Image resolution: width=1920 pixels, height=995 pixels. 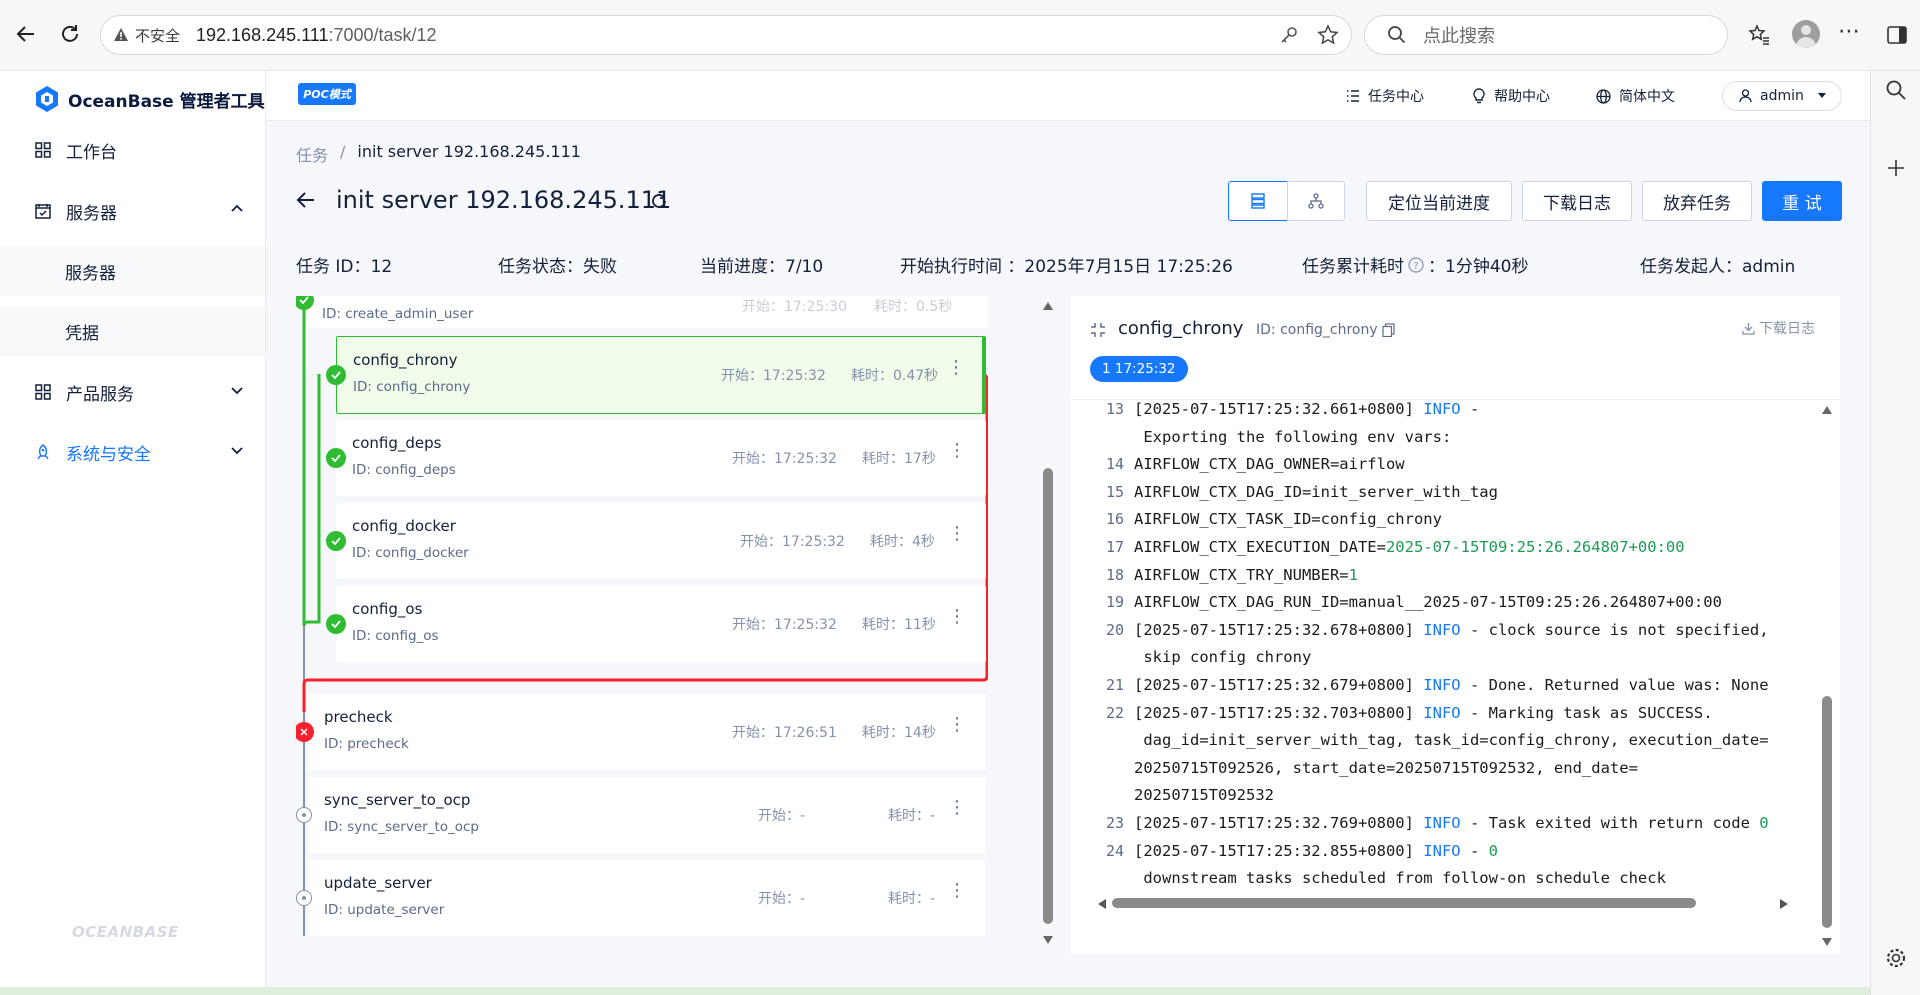 What do you see at coordinates (1289, 37) in the screenshot?
I see `key-icon` at bounding box center [1289, 37].